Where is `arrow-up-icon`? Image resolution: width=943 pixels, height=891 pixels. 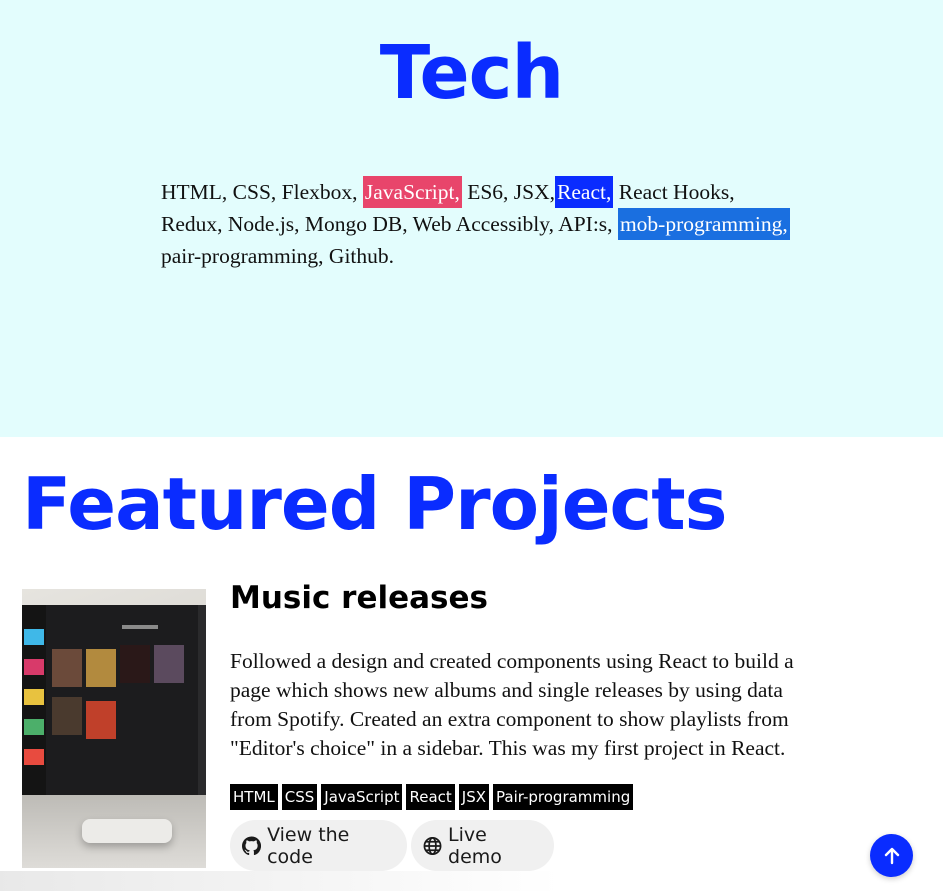 arrow-up-icon is located at coordinates (891, 855).